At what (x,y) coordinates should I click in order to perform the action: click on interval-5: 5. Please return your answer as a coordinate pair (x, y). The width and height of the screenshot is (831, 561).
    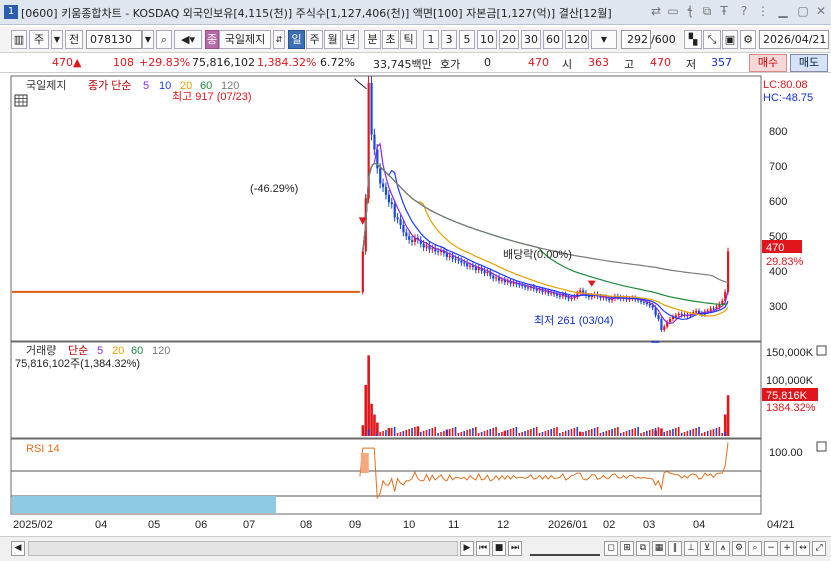
    Looking at the image, I should click on (467, 39).